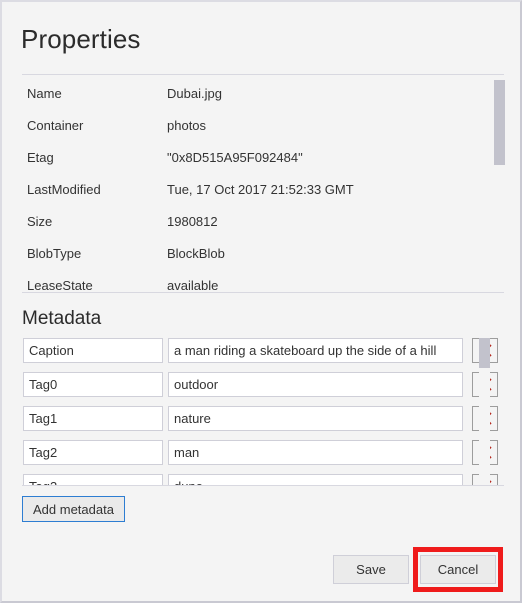 This screenshot has width=522, height=603. What do you see at coordinates (371, 569) in the screenshot?
I see `save-button: Save` at bounding box center [371, 569].